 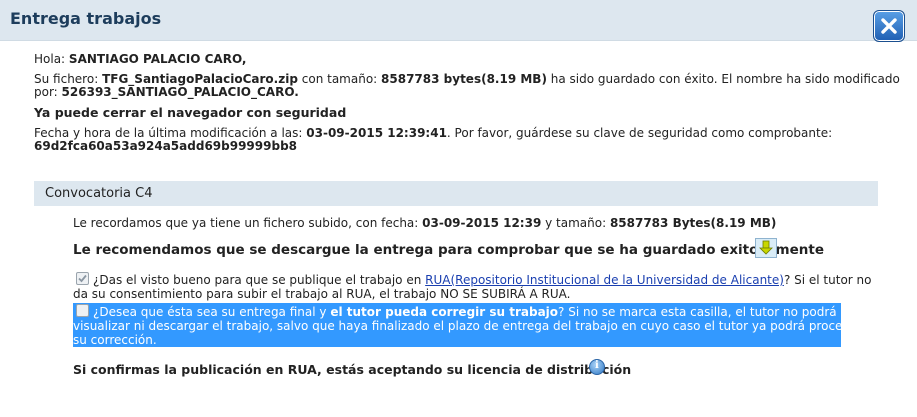 I want to click on file-size: 8587783 bytes(8.19 MB), so click(x=464, y=79).